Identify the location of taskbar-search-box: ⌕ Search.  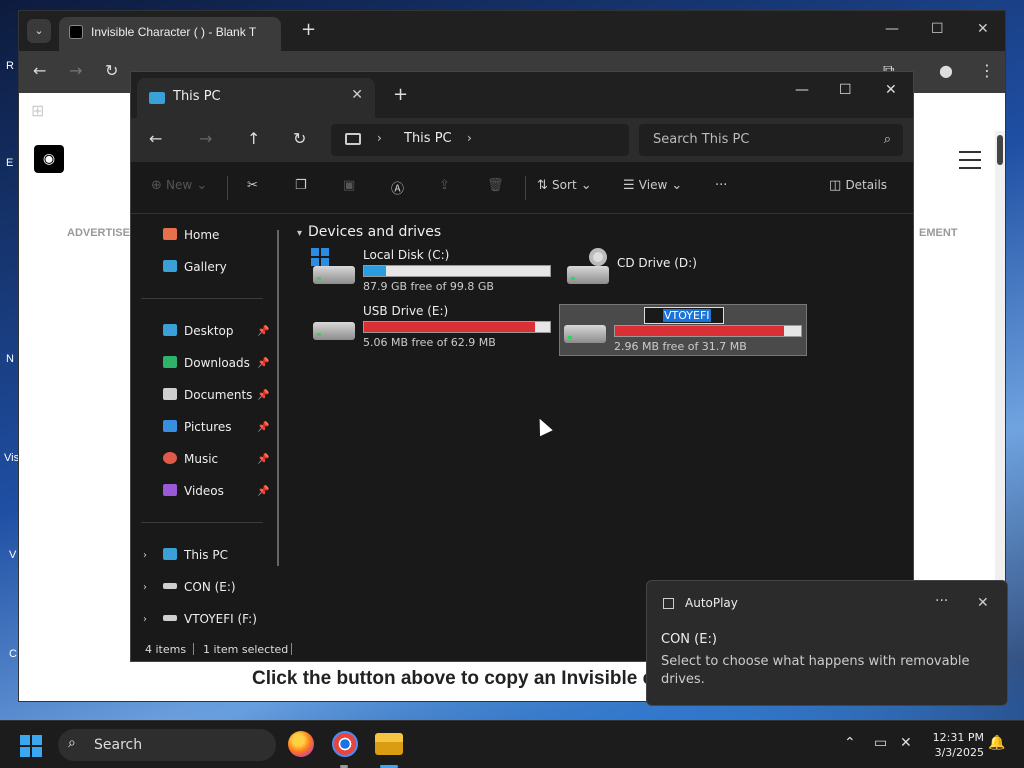
(167, 745).